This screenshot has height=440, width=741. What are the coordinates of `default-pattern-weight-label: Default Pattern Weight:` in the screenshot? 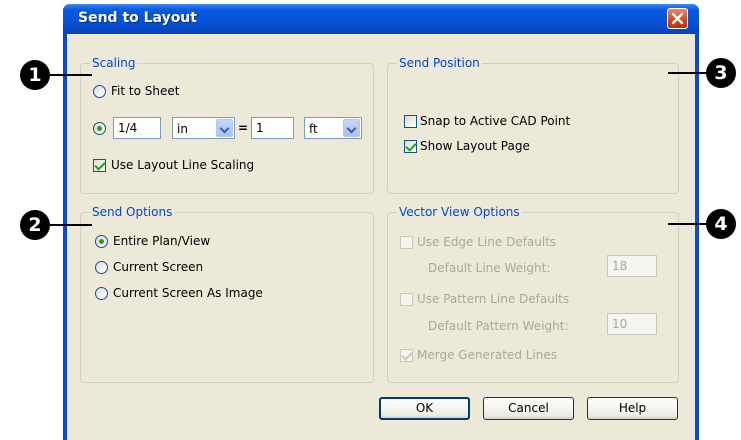 It's located at (498, 326).